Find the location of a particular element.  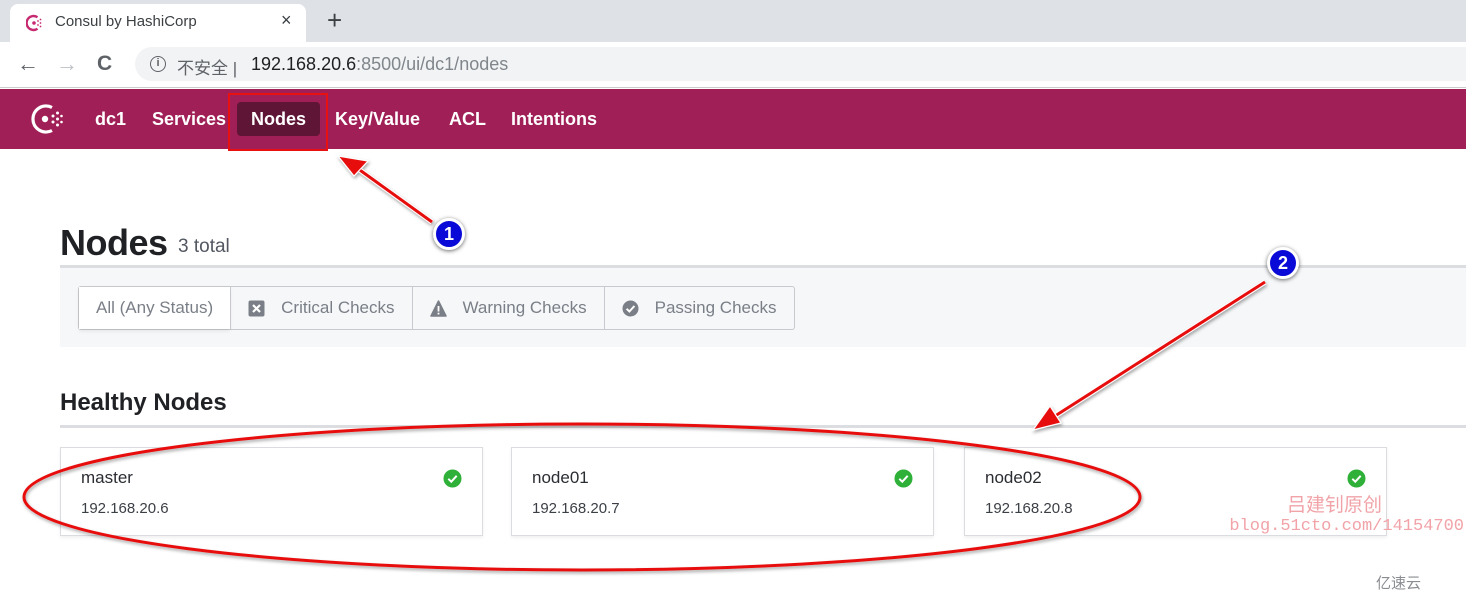

filter-all: All (Any Status) is located at coordinates (155, 308).